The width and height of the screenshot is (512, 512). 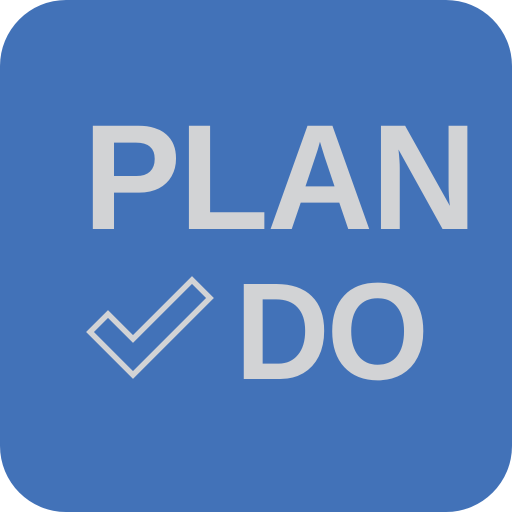 I want to click on checkmark-outline-icon, so click(x=150, y=327).